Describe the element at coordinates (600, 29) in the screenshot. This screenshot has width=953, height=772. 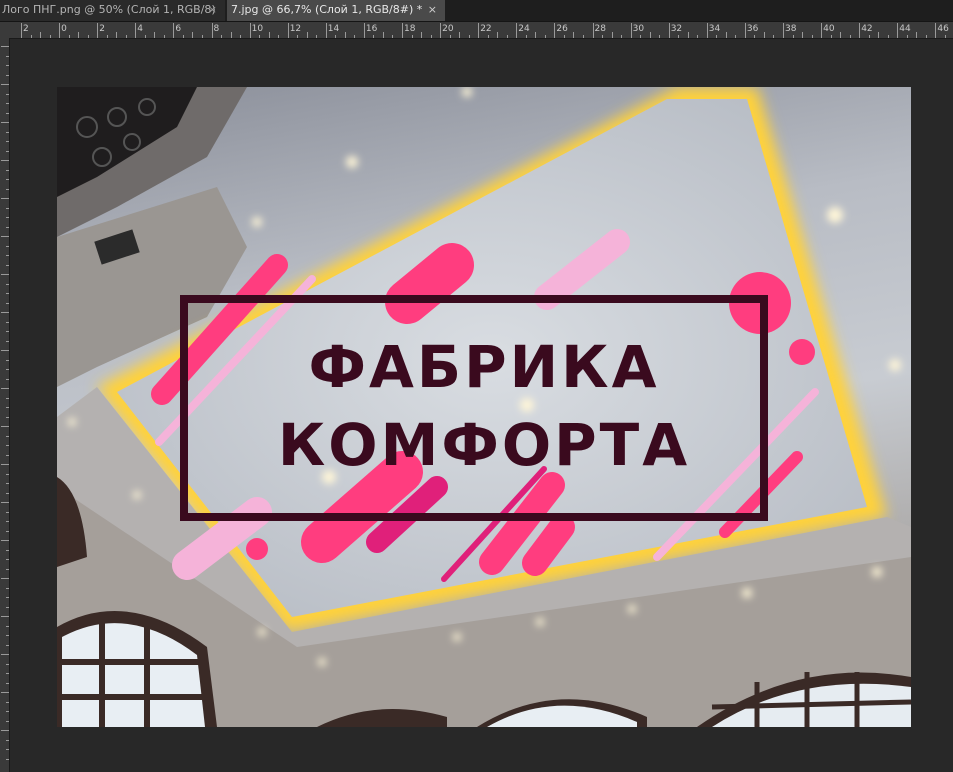
I see `ruler-tick-label: 28` at that location.